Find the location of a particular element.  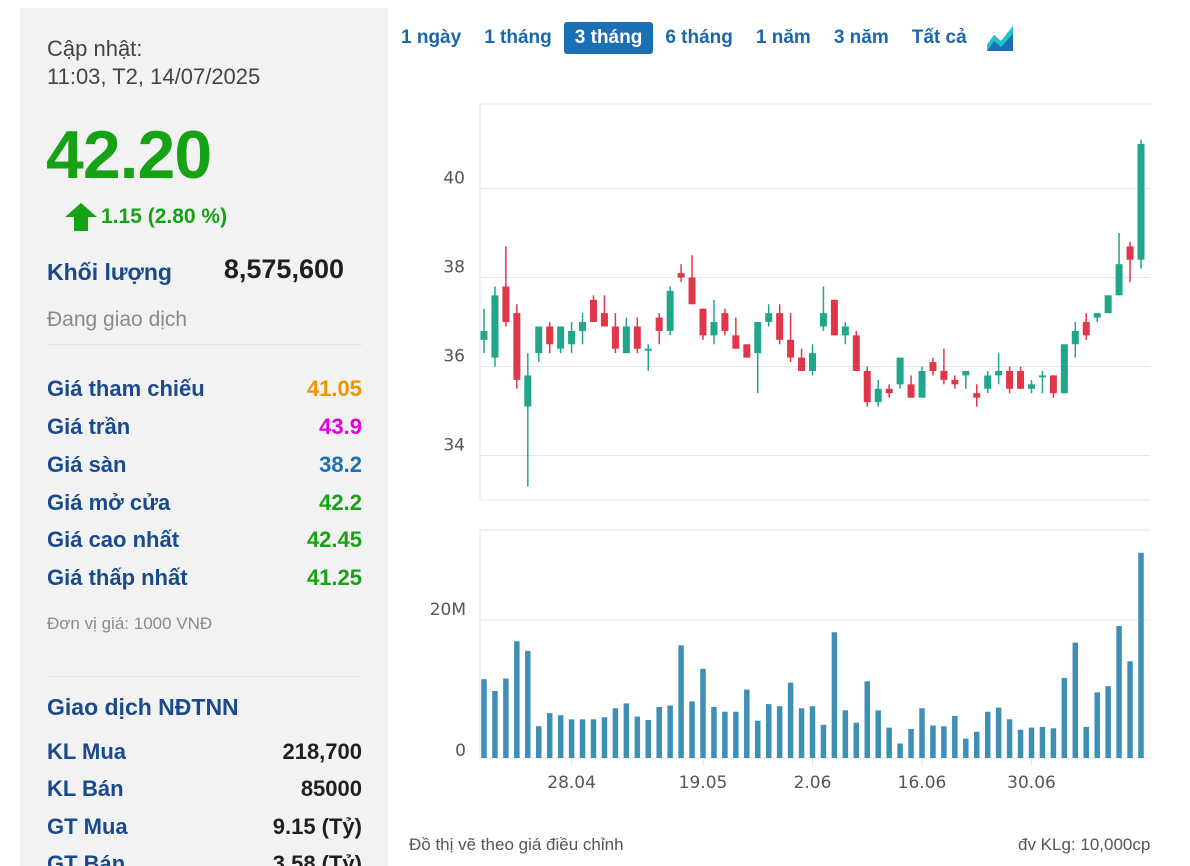

tab-1-day: 1 ngày is located at coordinates (431, 38).